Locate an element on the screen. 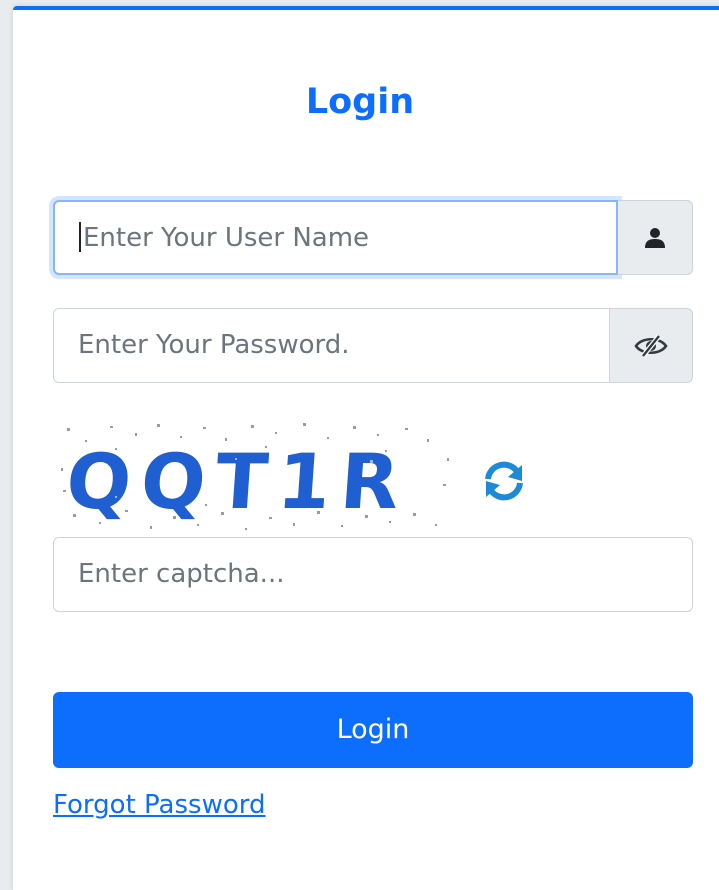  refresh-icon is located at coordinates (504, 481).